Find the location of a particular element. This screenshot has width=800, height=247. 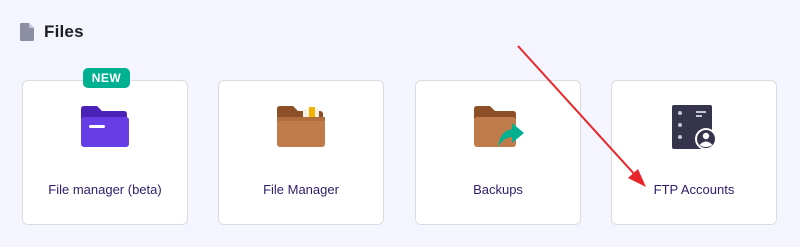

file-manager-beta-card: File manager (beta) is located at coordinates (105, 152).